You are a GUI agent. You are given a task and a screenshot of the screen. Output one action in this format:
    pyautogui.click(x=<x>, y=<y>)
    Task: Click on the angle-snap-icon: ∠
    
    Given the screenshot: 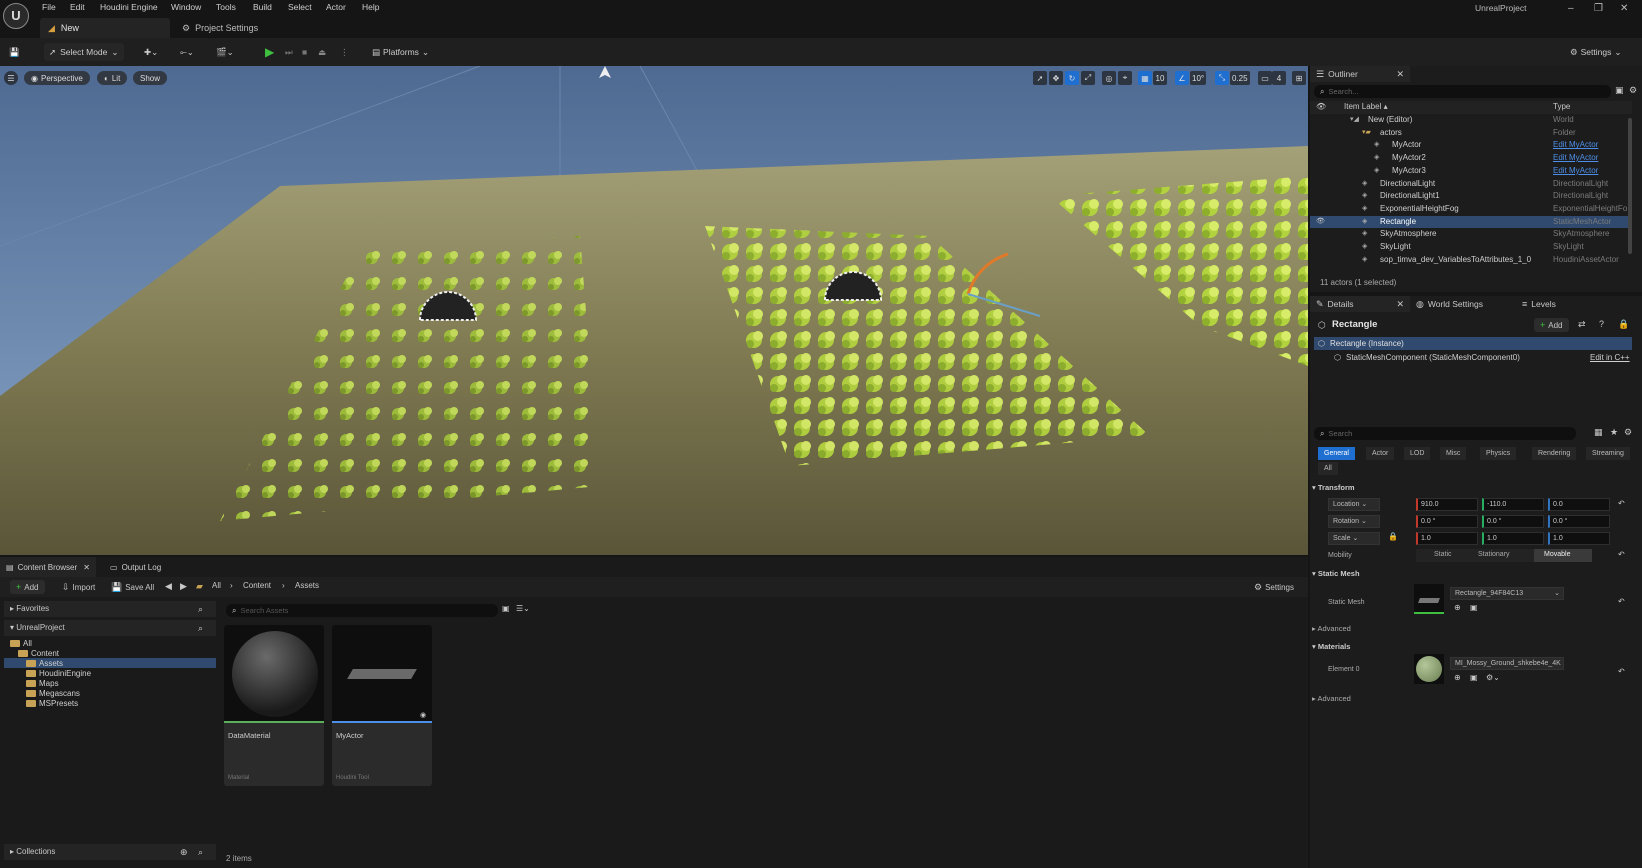 What is the action you would take?
    pyautogui.click(x=1182, y=78)
    